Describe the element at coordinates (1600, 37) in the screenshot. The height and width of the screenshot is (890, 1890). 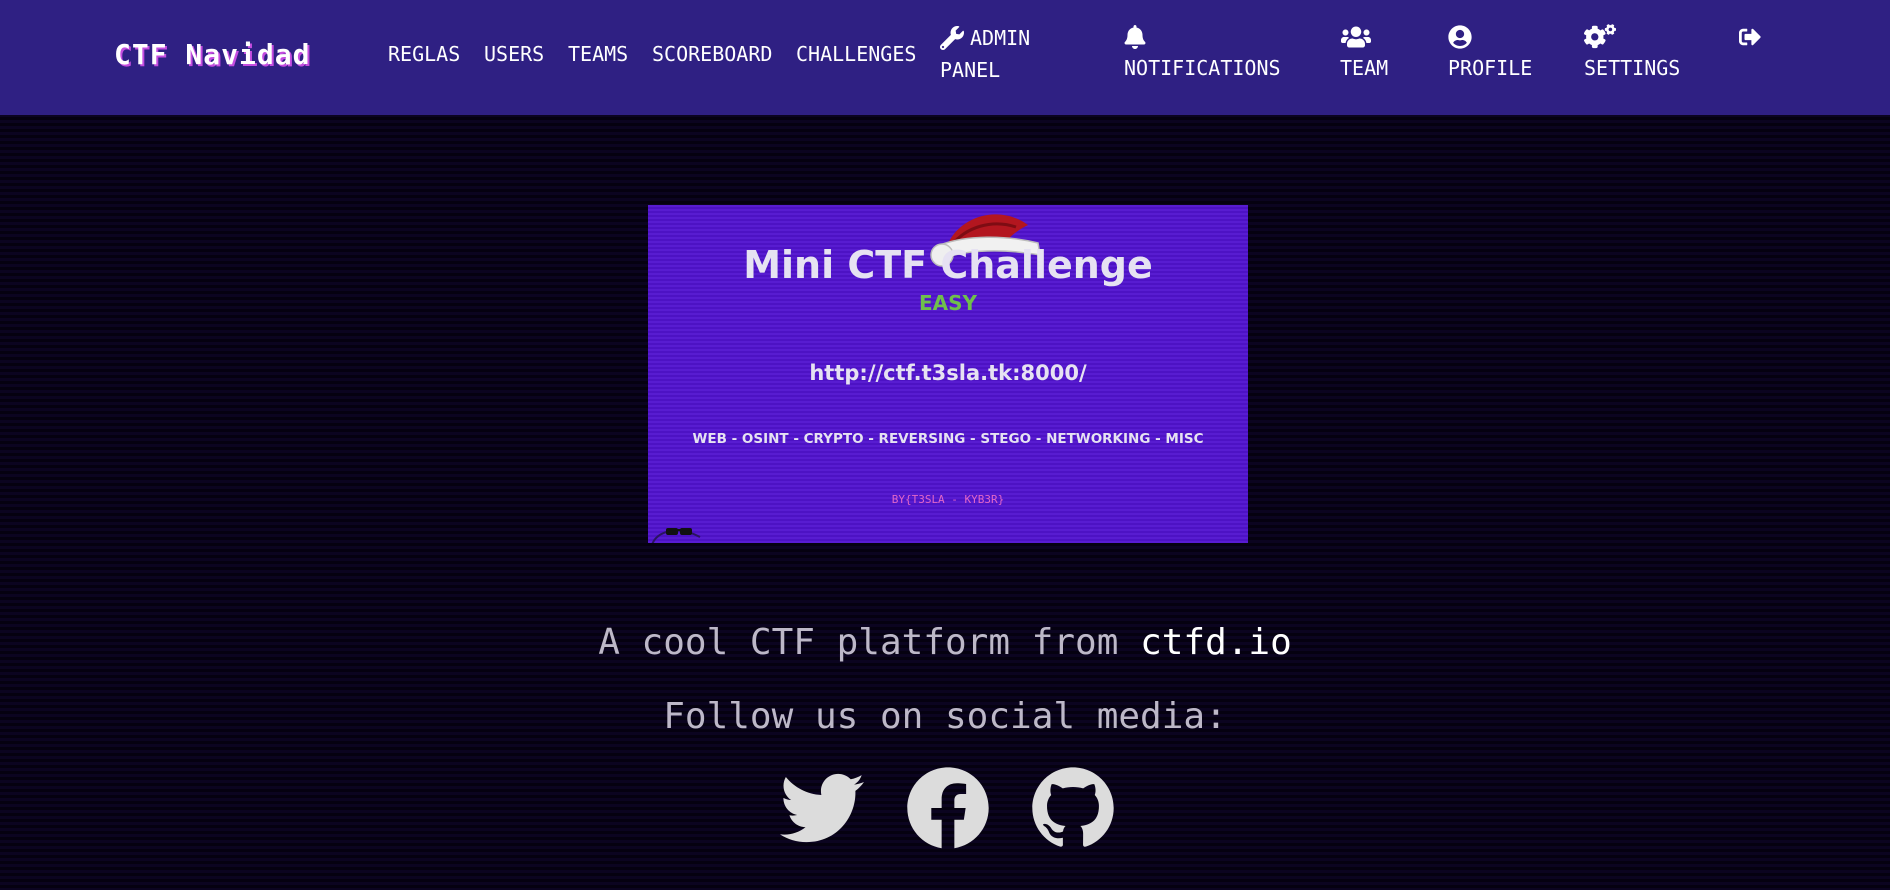
I see `cogs-icon` at that location.